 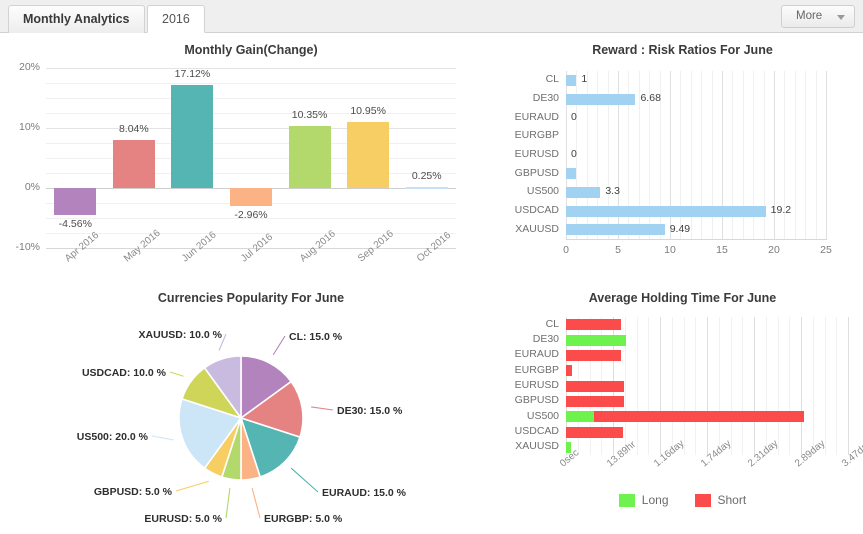 What do you see at coordinates (618, 250) in the screenshot?
I see `x-axis-tick-label: 5` at bounding box center [618, 250].